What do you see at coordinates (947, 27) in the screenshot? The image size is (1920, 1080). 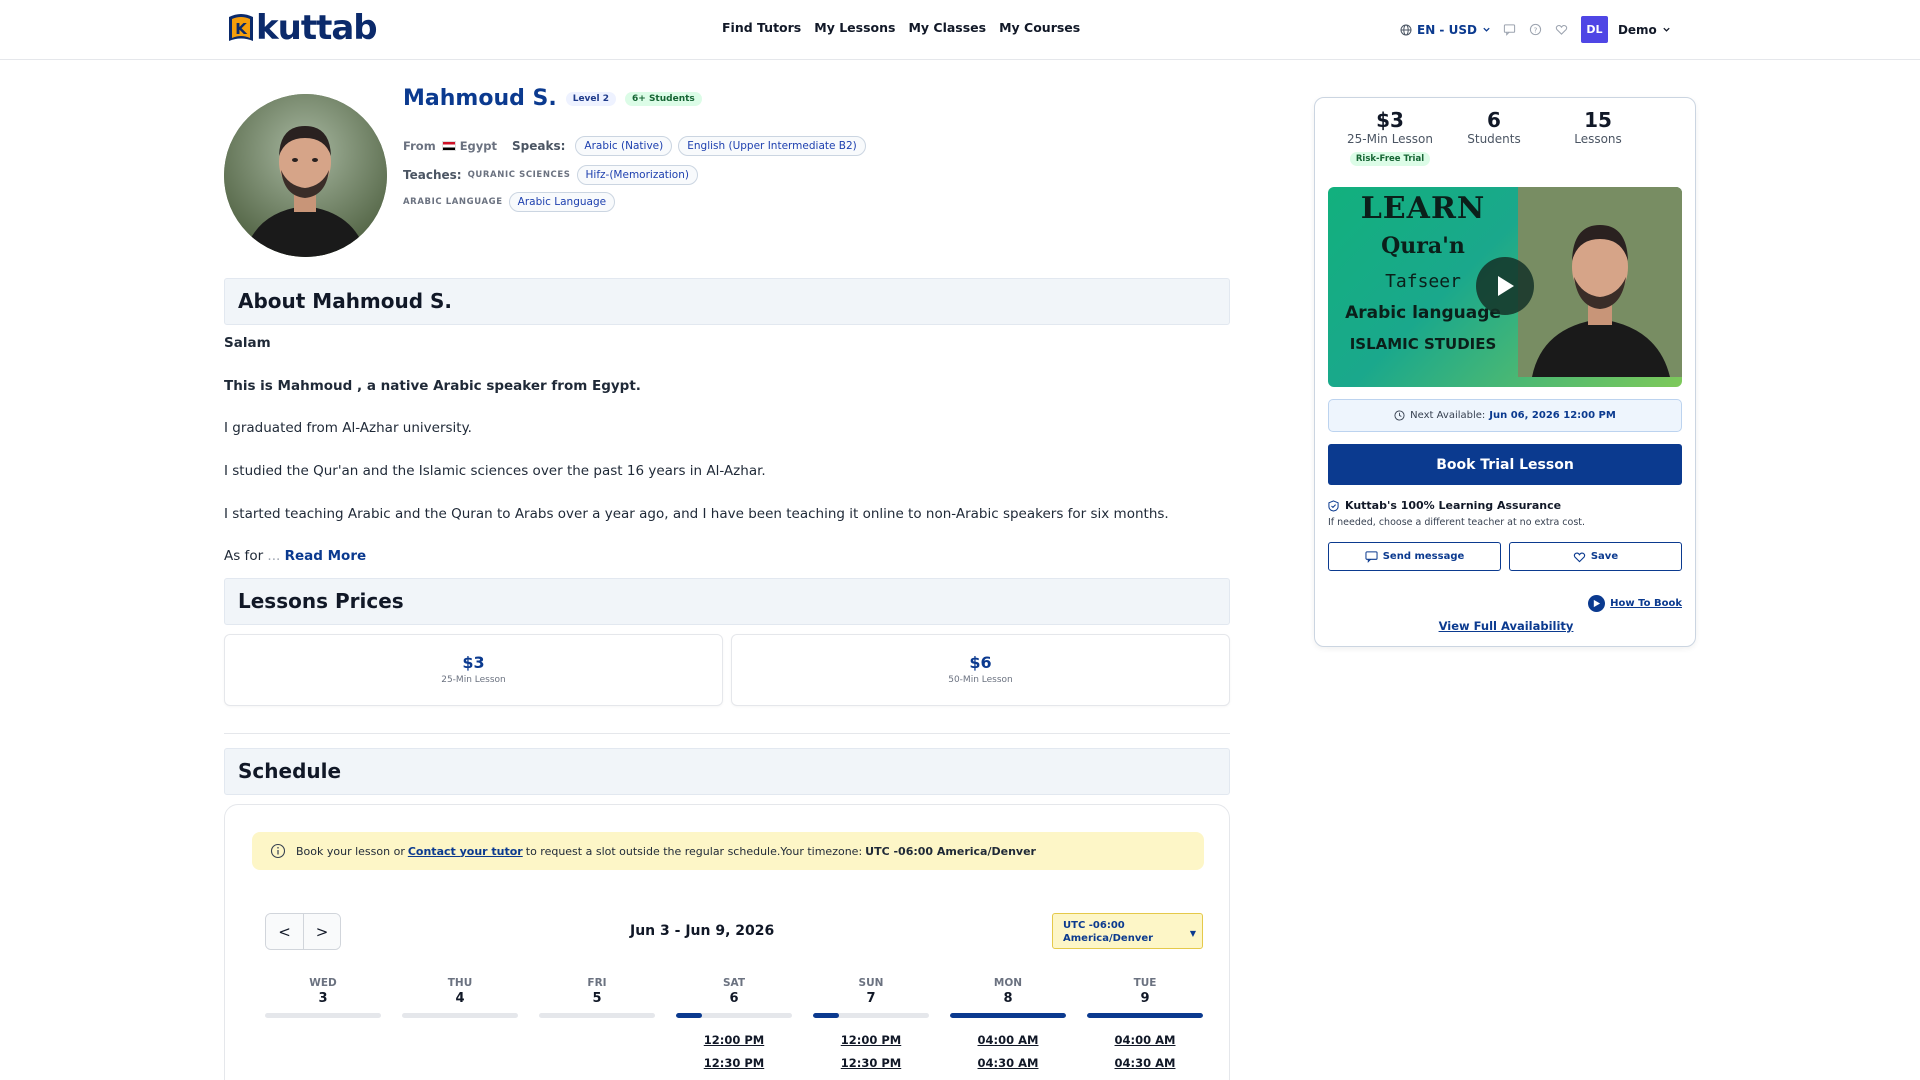 I see `nav-my-classes: My Classes` at bounding box center [947, 27].